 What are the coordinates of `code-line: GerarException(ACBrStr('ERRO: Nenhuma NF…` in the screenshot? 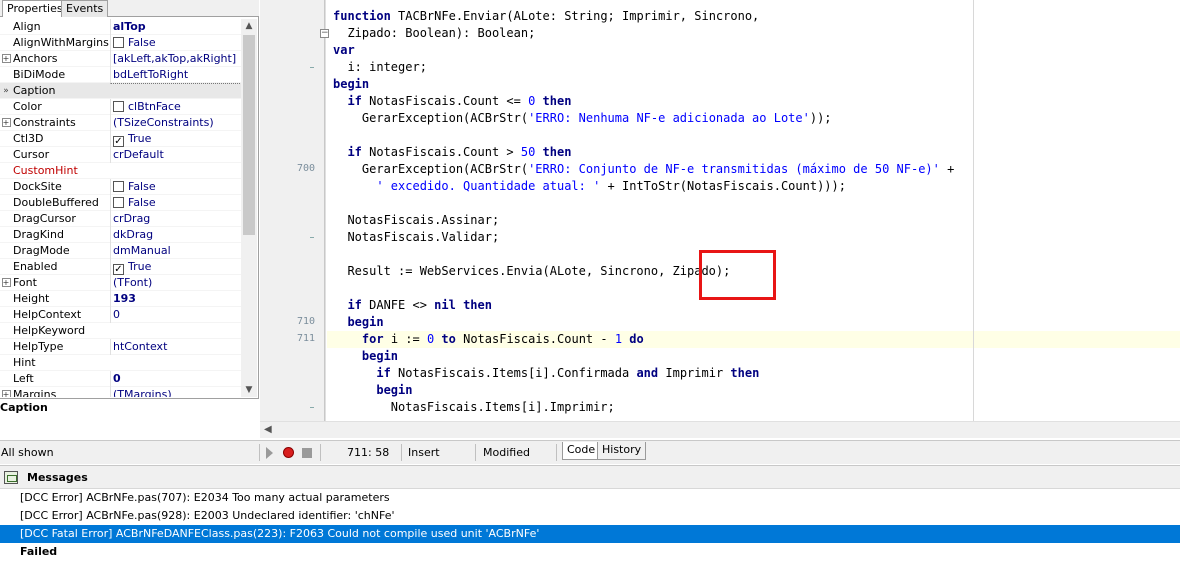 It's located at (582, 118).